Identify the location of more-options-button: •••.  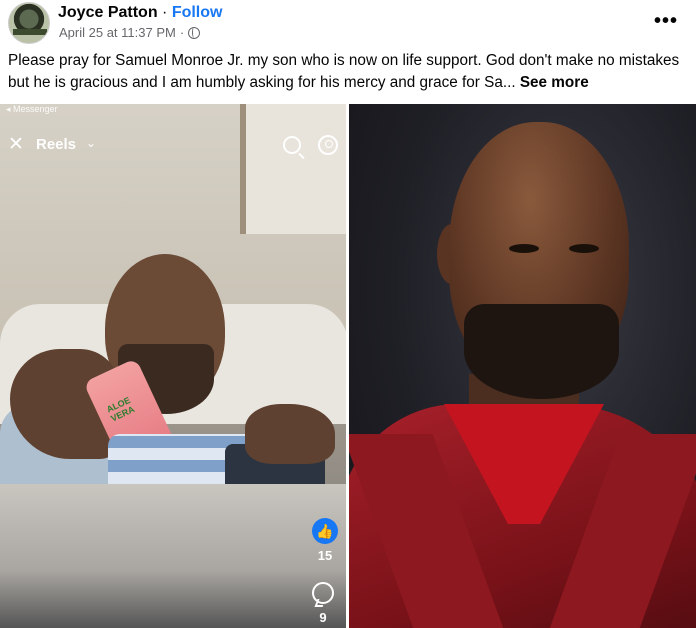
(666, 21).